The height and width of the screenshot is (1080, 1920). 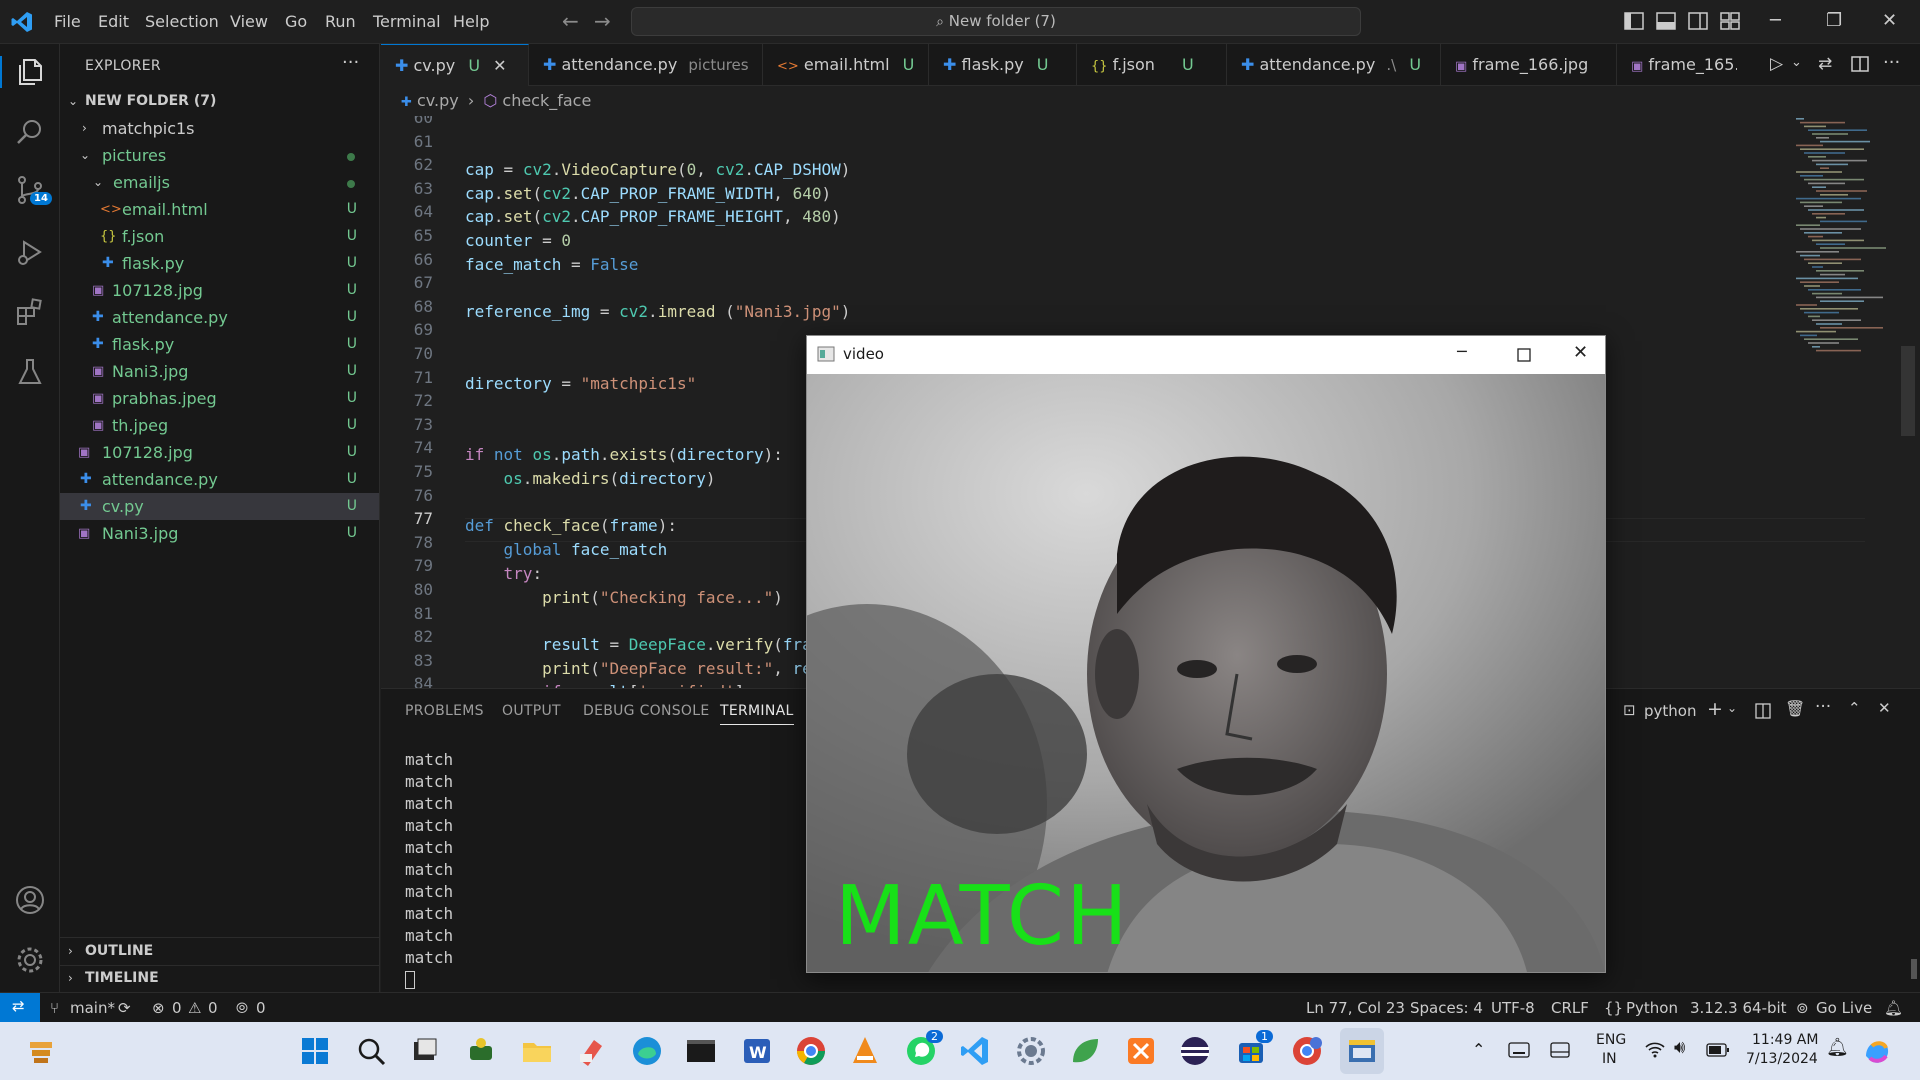 What do you see at coordinates (646, 65) in the screenshot?
I see `tab-attendance-pictures: ✚ attendance.py pictures U` at bounding box center [646, 65].